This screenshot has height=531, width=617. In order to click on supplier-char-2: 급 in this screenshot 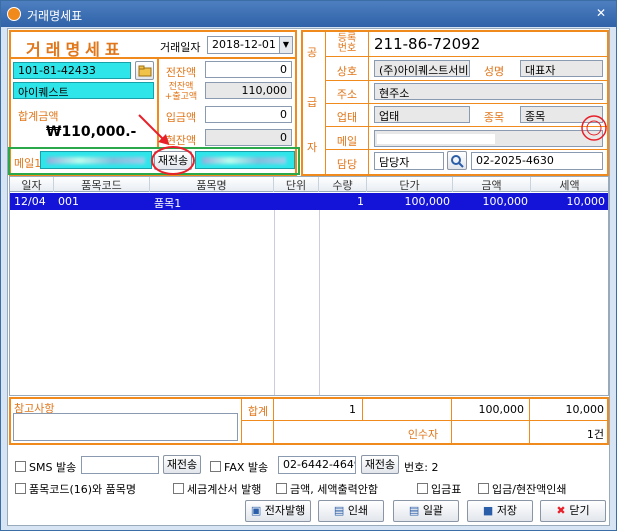, I will do `click(312, 102)`.